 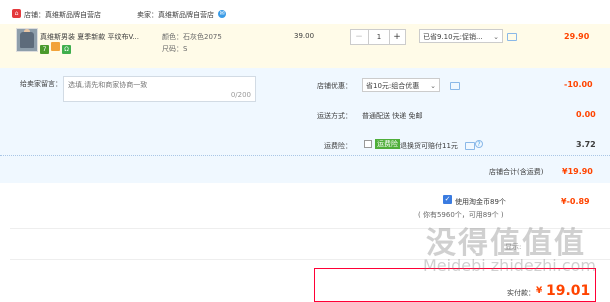 What do you see at coordinates (334, 116) in the screenshot?
I see `shipping-label: 运送方式：` at bounding box center [334, 116].